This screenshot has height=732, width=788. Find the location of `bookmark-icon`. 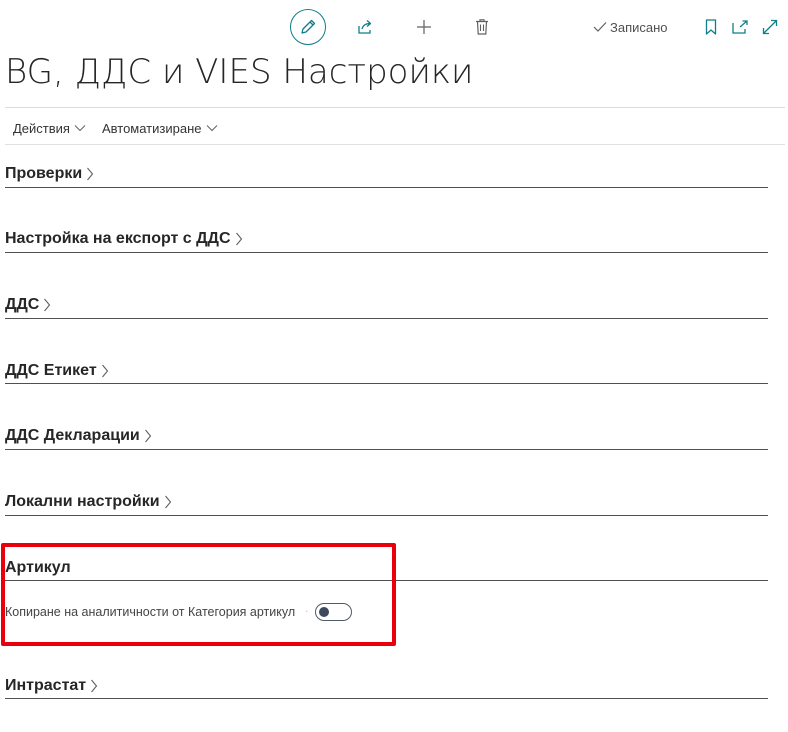

bookmark-icon is located at coordinates (711, 27).